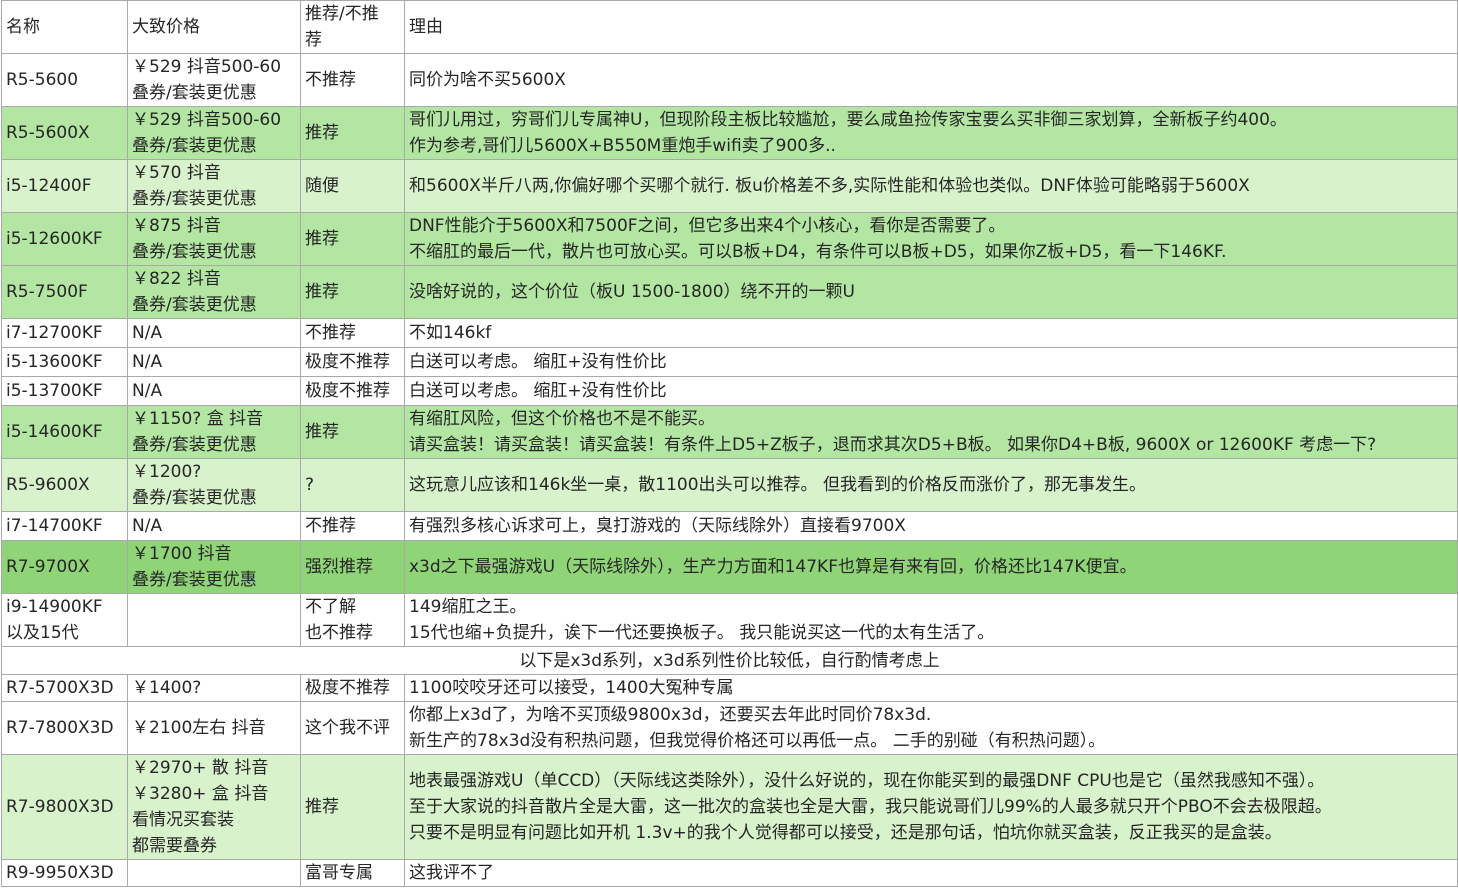 This screenshot has width=1458, height=892. I want to click on section-note: 以下是x3d系列，x3d系列性价比较低，自行酌情考虑上, so click(729, 660).